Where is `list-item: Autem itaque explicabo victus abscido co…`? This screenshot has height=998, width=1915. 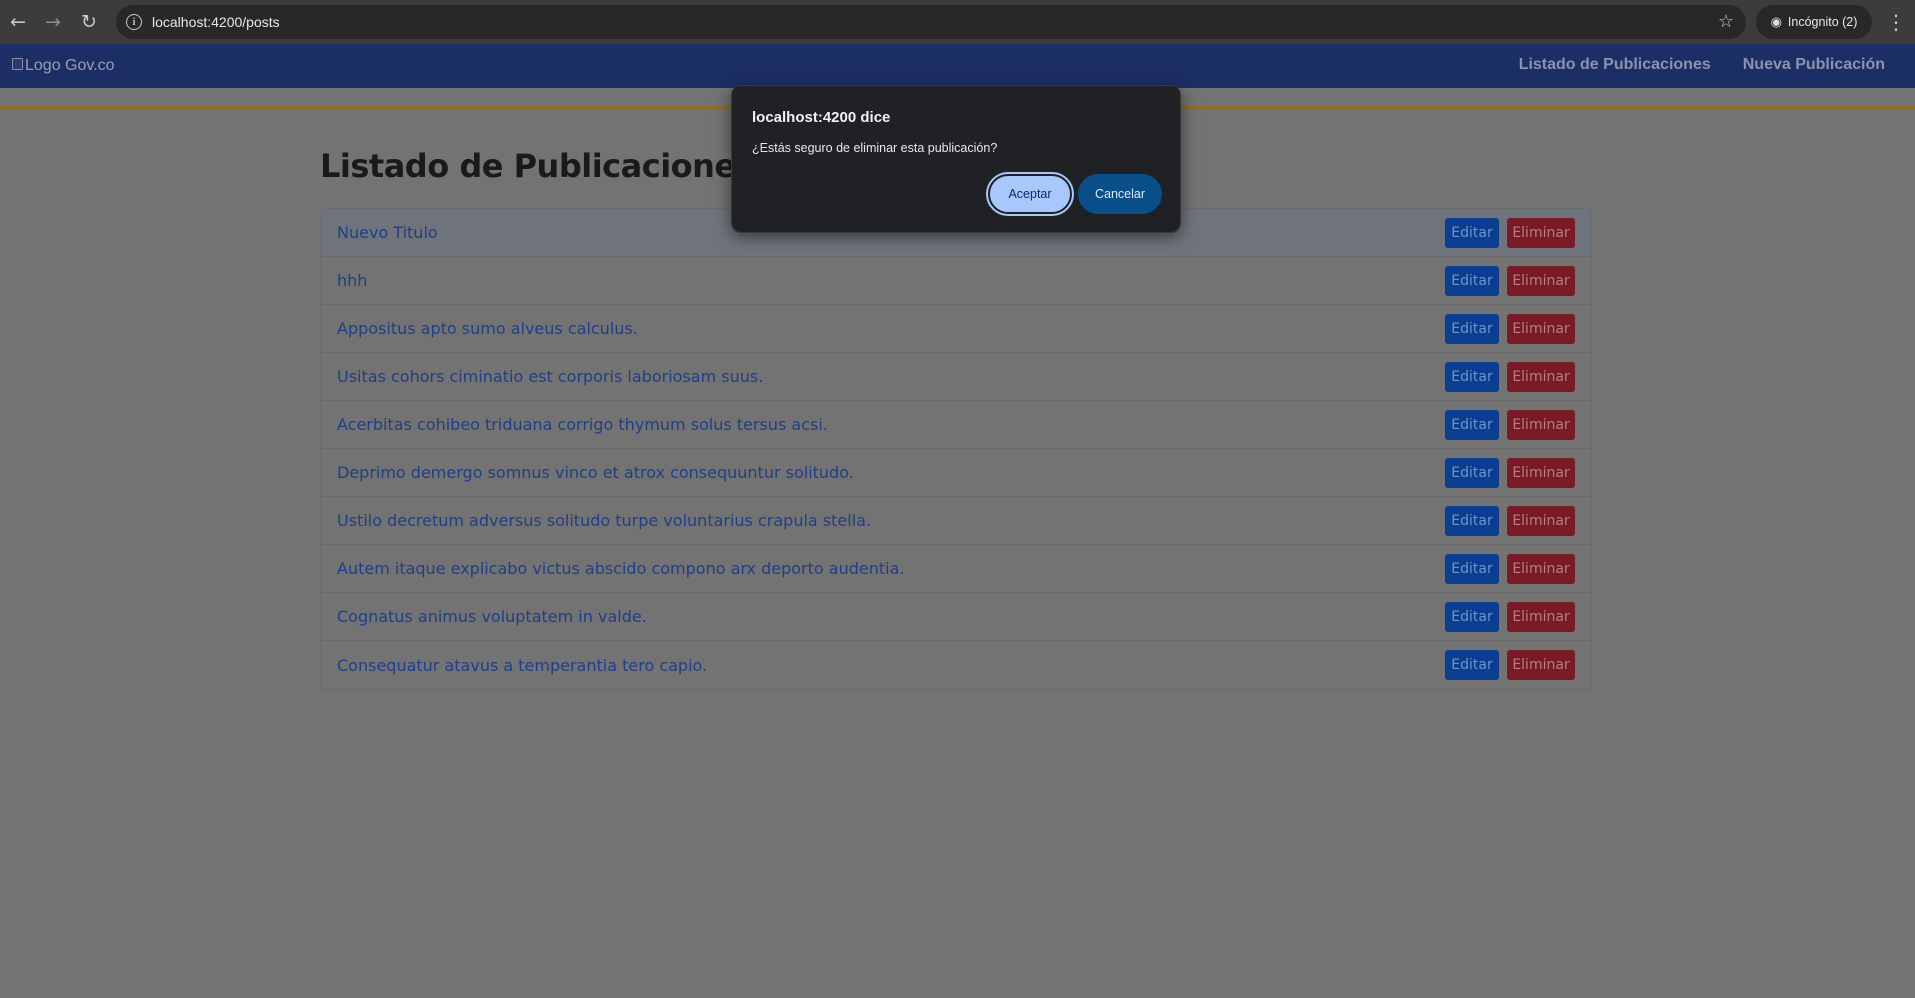 list-item: Autem itaque explicabo victus abscido co… is located at coordinates (956, 569).